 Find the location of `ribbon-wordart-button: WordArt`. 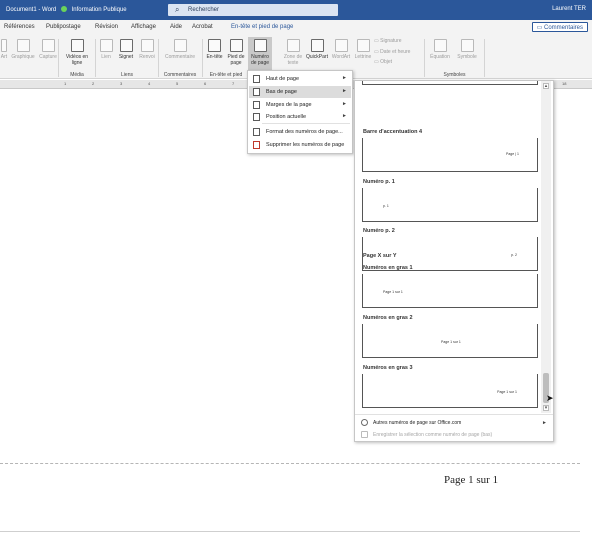

ribbon-wordart-button: WordArt is located at coordinates (341, 49).